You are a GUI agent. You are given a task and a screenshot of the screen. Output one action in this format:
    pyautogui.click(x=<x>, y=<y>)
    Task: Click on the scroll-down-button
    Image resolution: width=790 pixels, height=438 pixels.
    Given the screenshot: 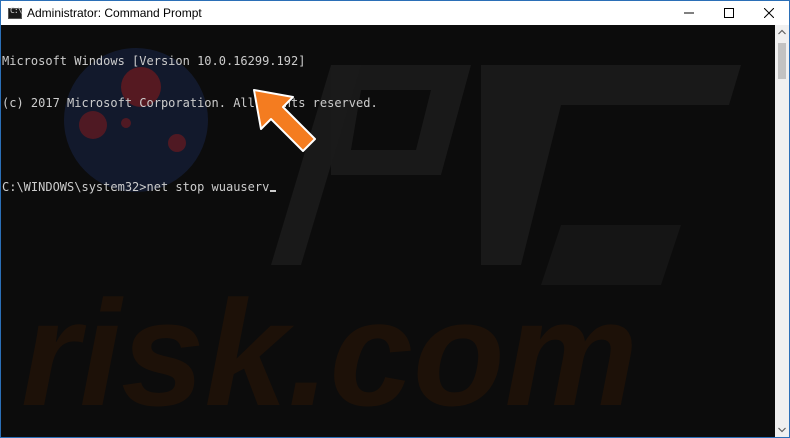 What is the action you would take?
    pyautogui.click(x=782, y=430)
    